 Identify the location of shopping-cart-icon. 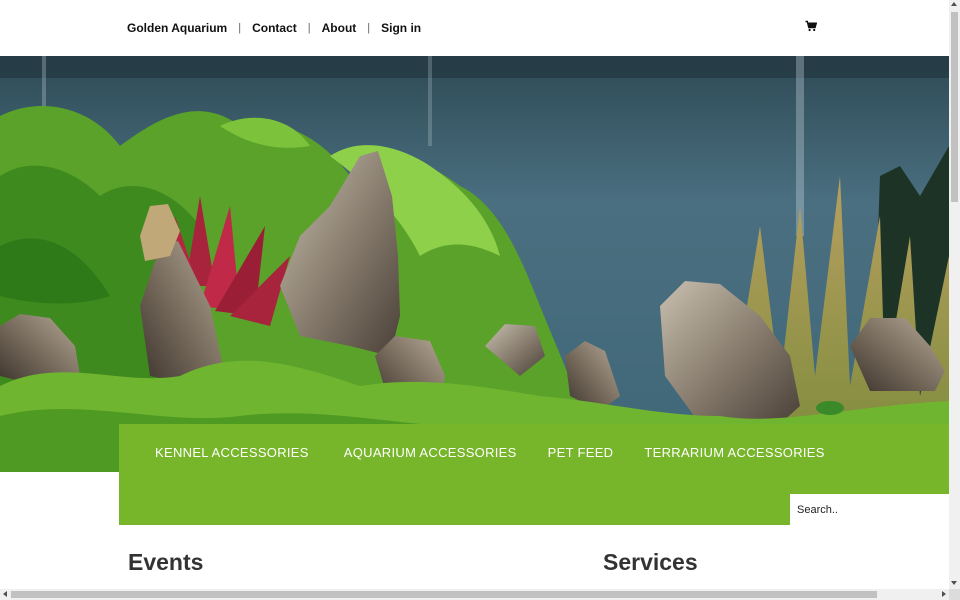
(811, 25).